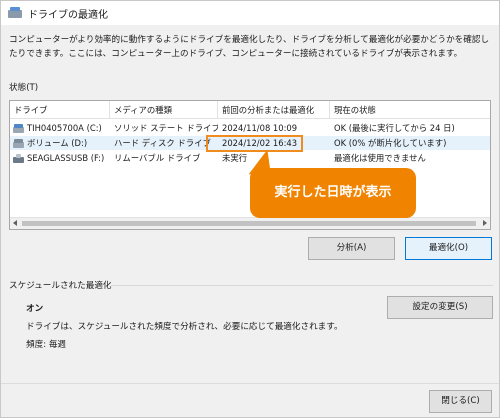 Image resolution: width=500 pixels, height=418 pixels. I want to click on section-divider, so click(302, 285).